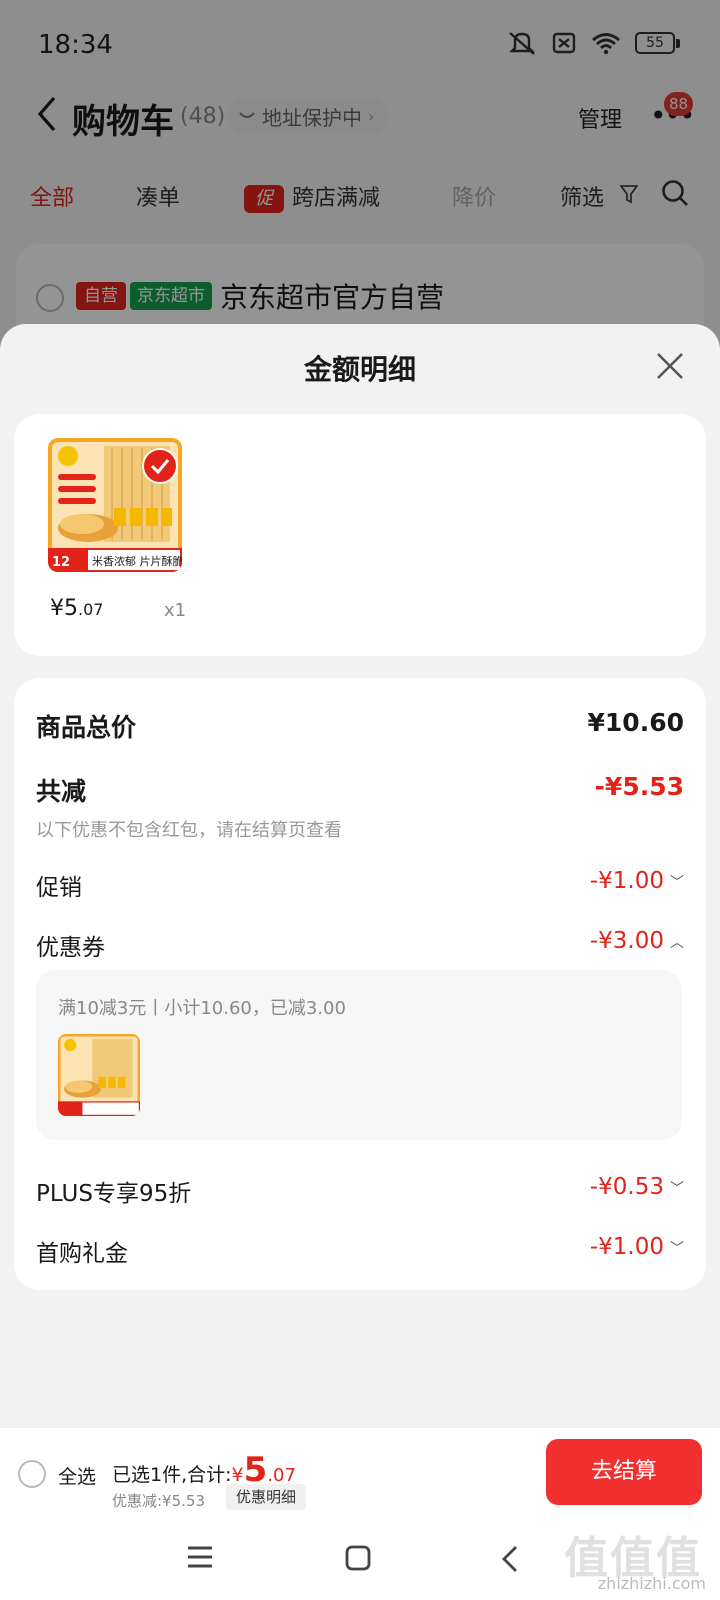 This screenshot has height=1600, width=720. I want to click on first-buy-label: 首购礼金, so click(82, 1254).